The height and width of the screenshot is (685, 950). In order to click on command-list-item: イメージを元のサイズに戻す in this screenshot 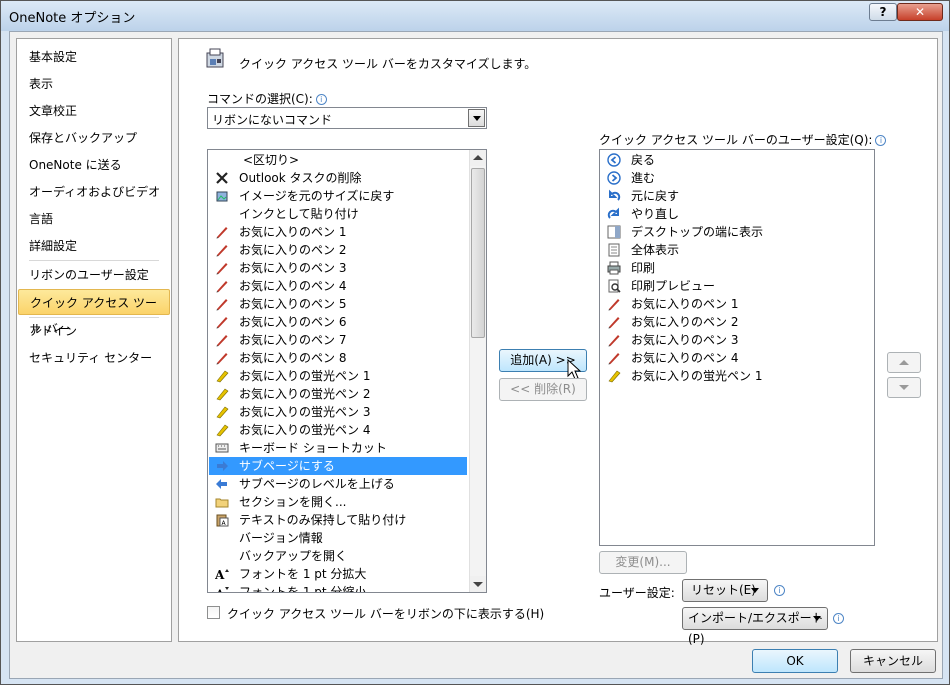, I will do `click(338, 196)`.